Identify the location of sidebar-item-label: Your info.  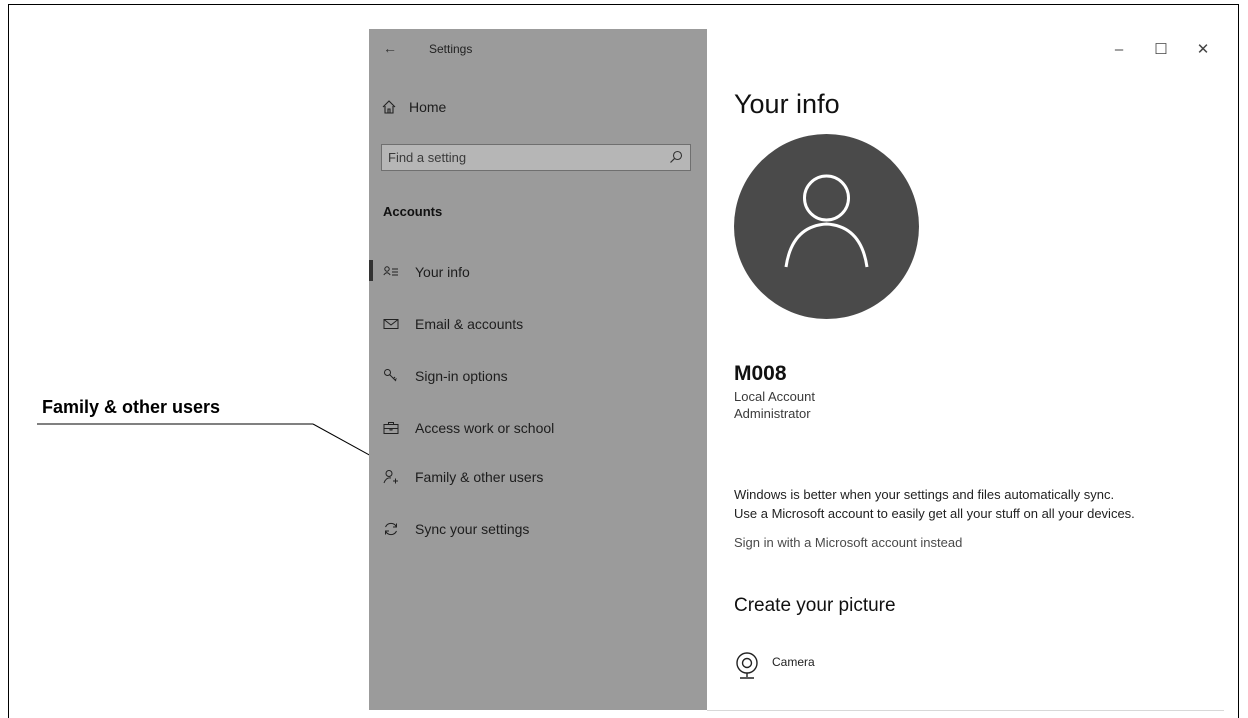
(442, 272).